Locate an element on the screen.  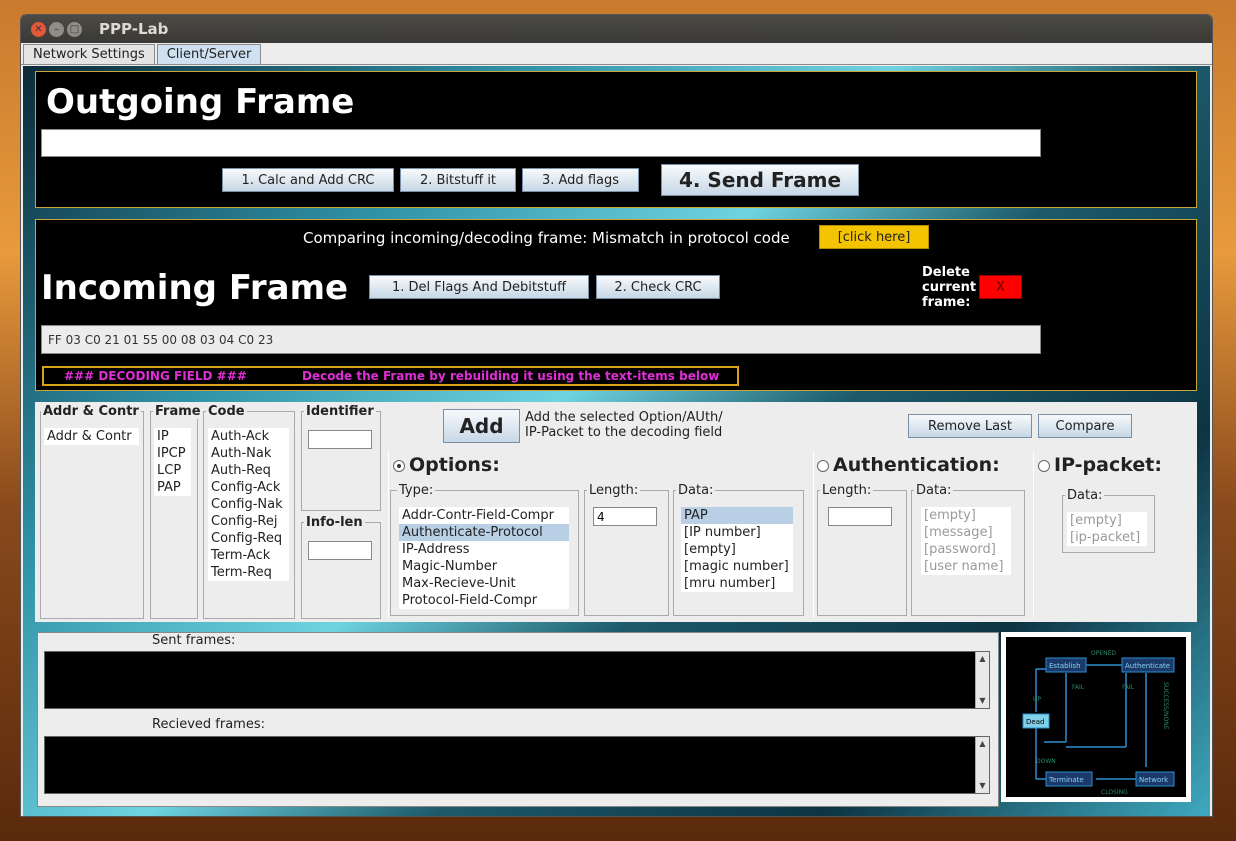
ip-data-label: Data: is located at coordinates (1085, 495).